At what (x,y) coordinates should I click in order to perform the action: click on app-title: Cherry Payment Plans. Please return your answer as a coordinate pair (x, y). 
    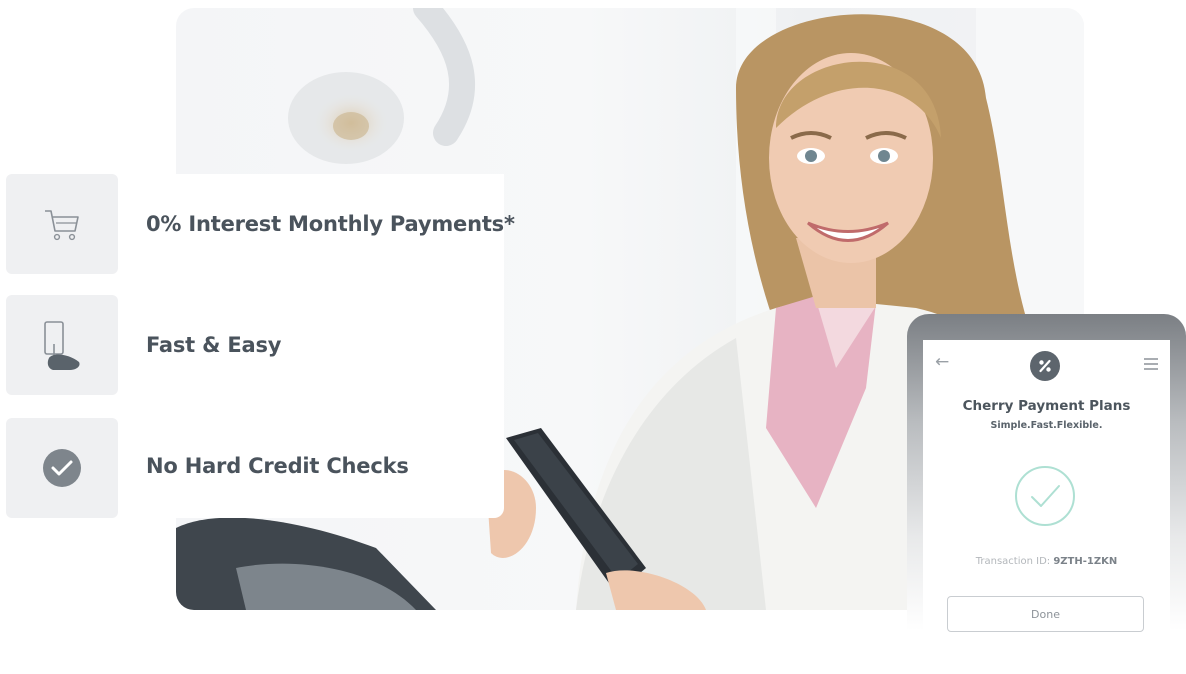
    Looking at the image, I should click on (1046, 406).